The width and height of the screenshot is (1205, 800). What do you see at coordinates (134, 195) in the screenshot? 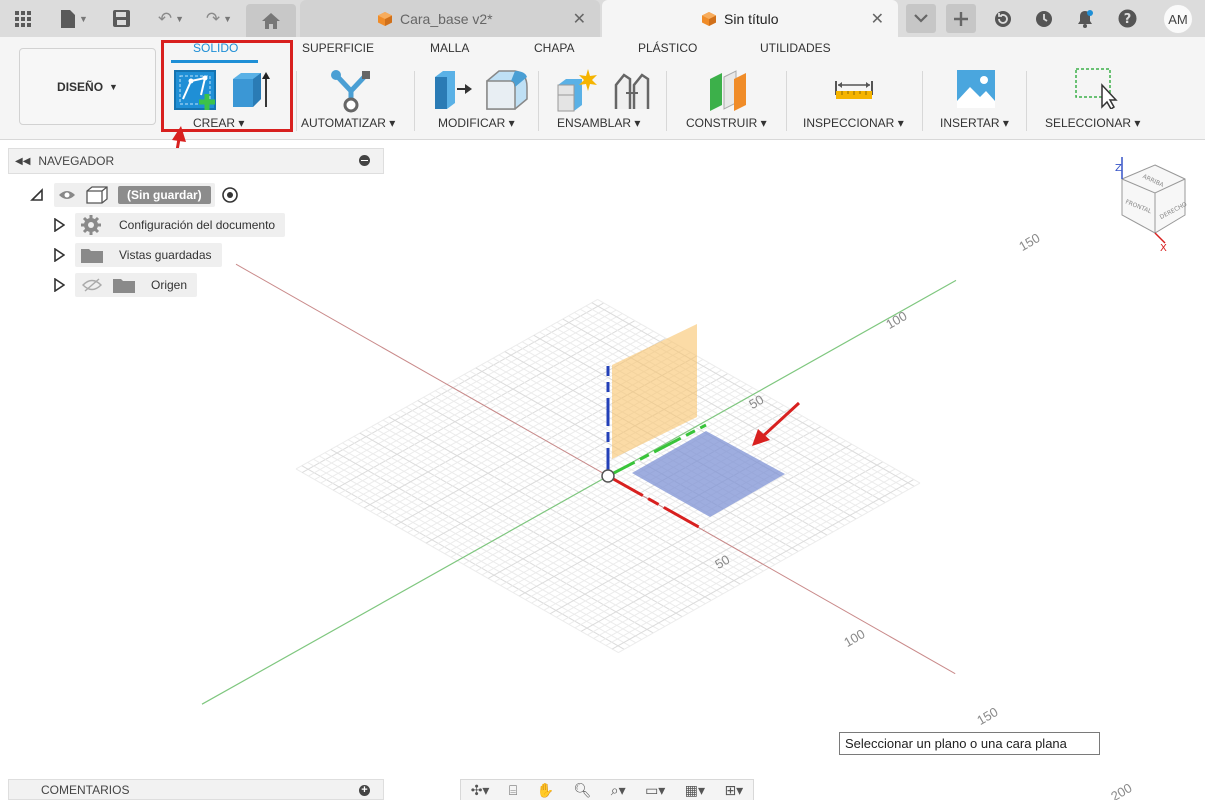
I see `browser-root: (Sin guardar)` at bounding box center [134, 195].